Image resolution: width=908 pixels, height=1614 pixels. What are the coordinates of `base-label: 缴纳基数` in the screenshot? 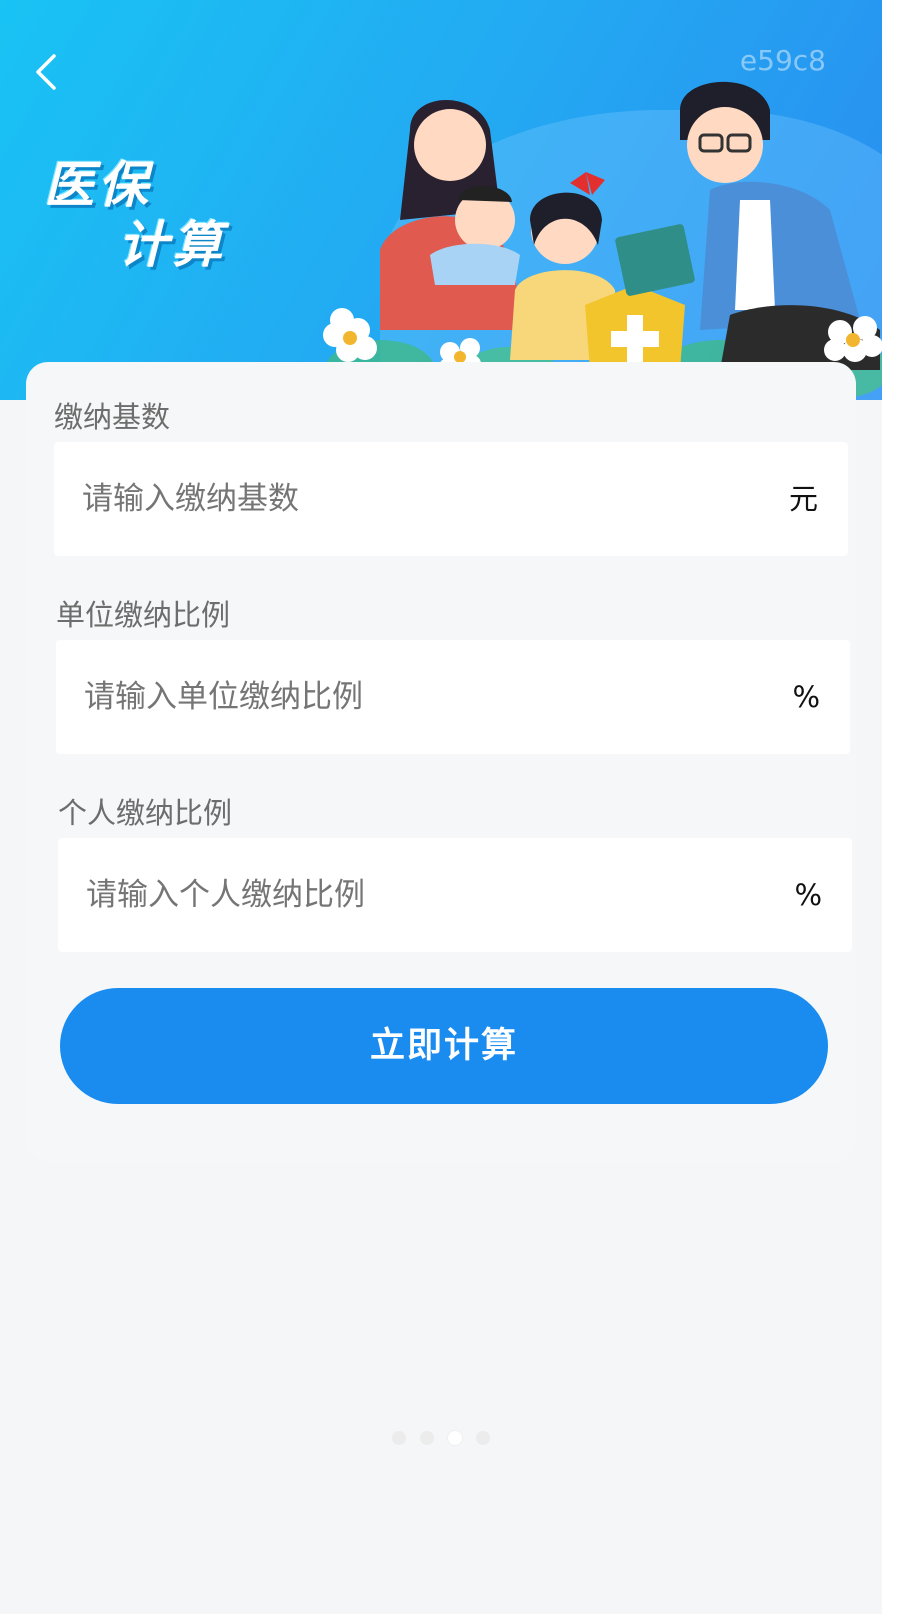 It's located at (112, 417).